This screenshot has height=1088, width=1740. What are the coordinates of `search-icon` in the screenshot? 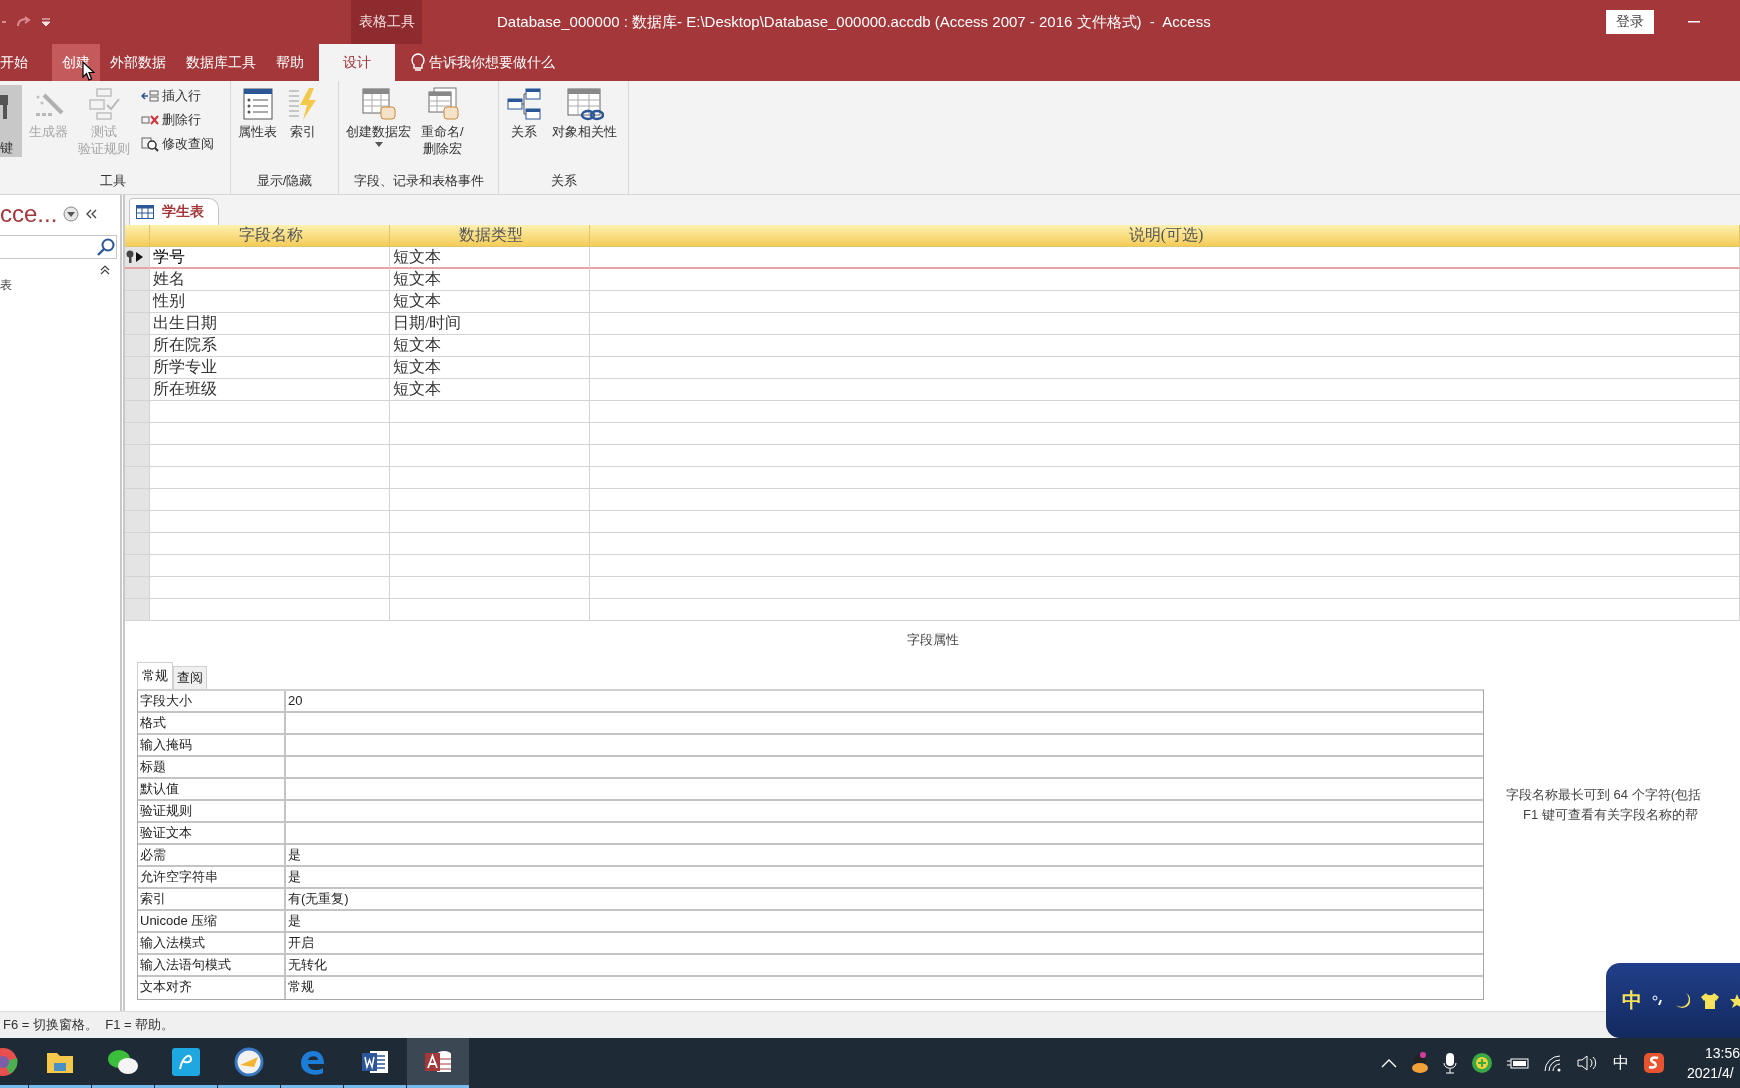 It's located at (106, 247).